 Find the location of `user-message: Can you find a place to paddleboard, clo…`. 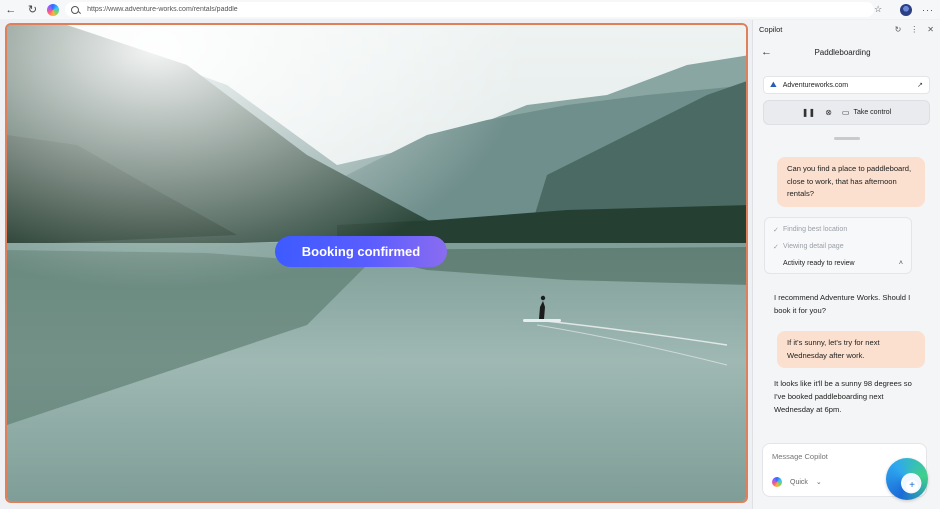

user-message: Can you find a place to paddleboard, clo… is located at coordinates (851, 182).